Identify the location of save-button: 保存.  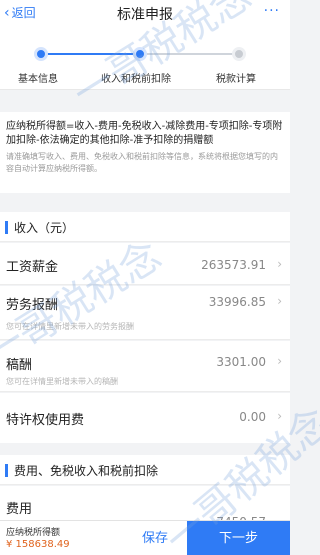
(155, 538).